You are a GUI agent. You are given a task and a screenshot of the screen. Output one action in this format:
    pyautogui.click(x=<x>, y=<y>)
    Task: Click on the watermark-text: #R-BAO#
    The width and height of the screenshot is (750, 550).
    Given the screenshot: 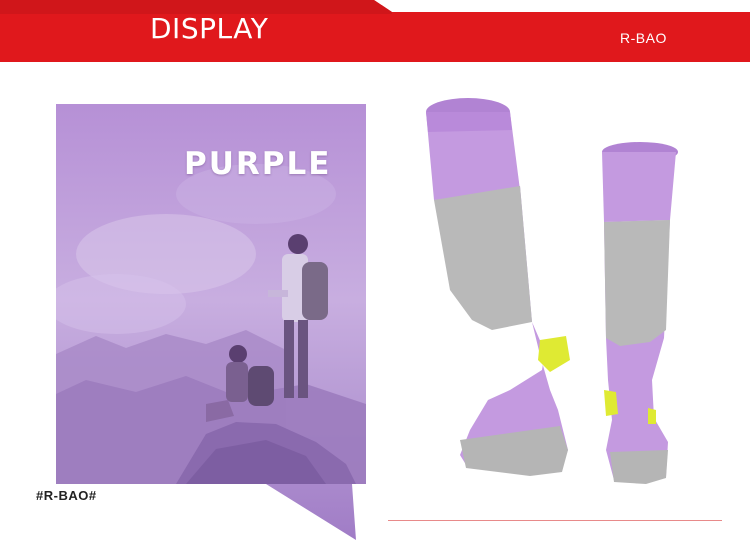 What is the action you would take?
    pyautogui.click(x=66, y=495)
    